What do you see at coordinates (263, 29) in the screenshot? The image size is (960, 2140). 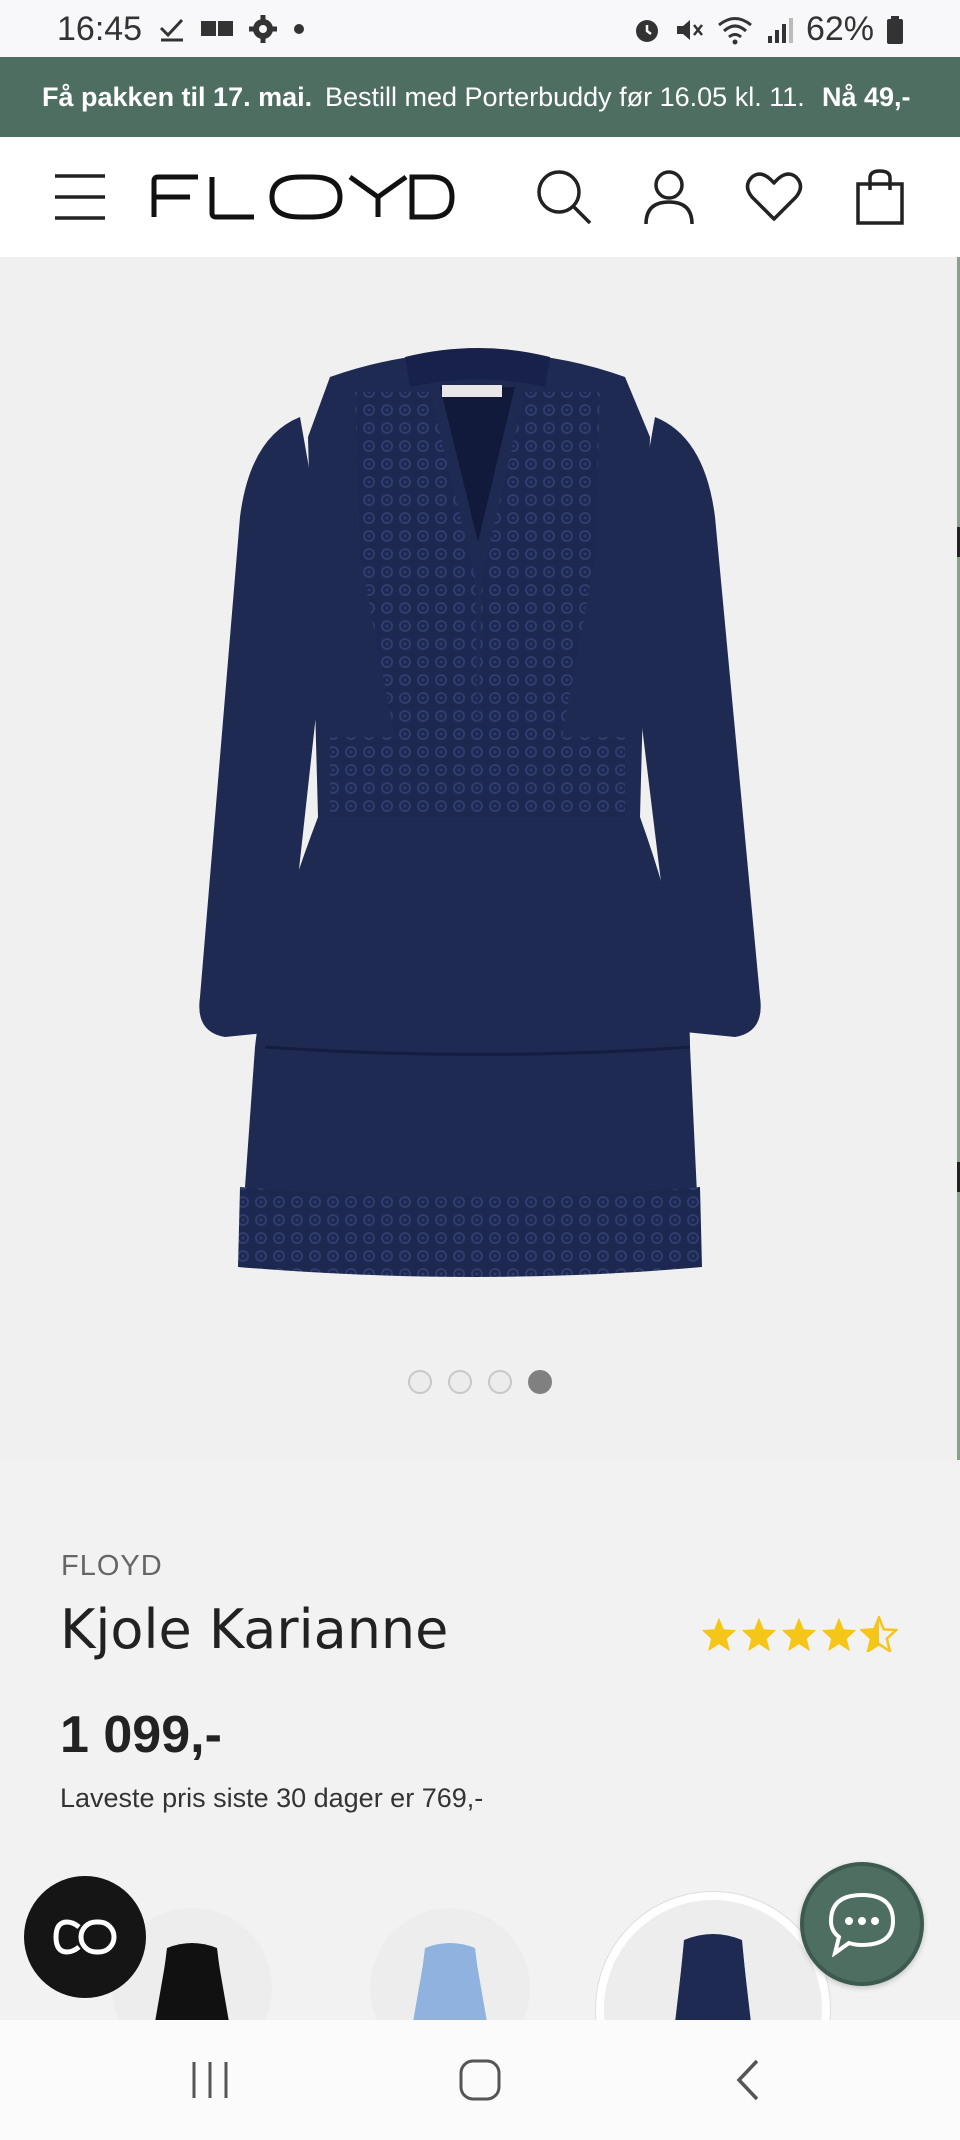 I see `gear-icon` at bounding box center [263, 29].